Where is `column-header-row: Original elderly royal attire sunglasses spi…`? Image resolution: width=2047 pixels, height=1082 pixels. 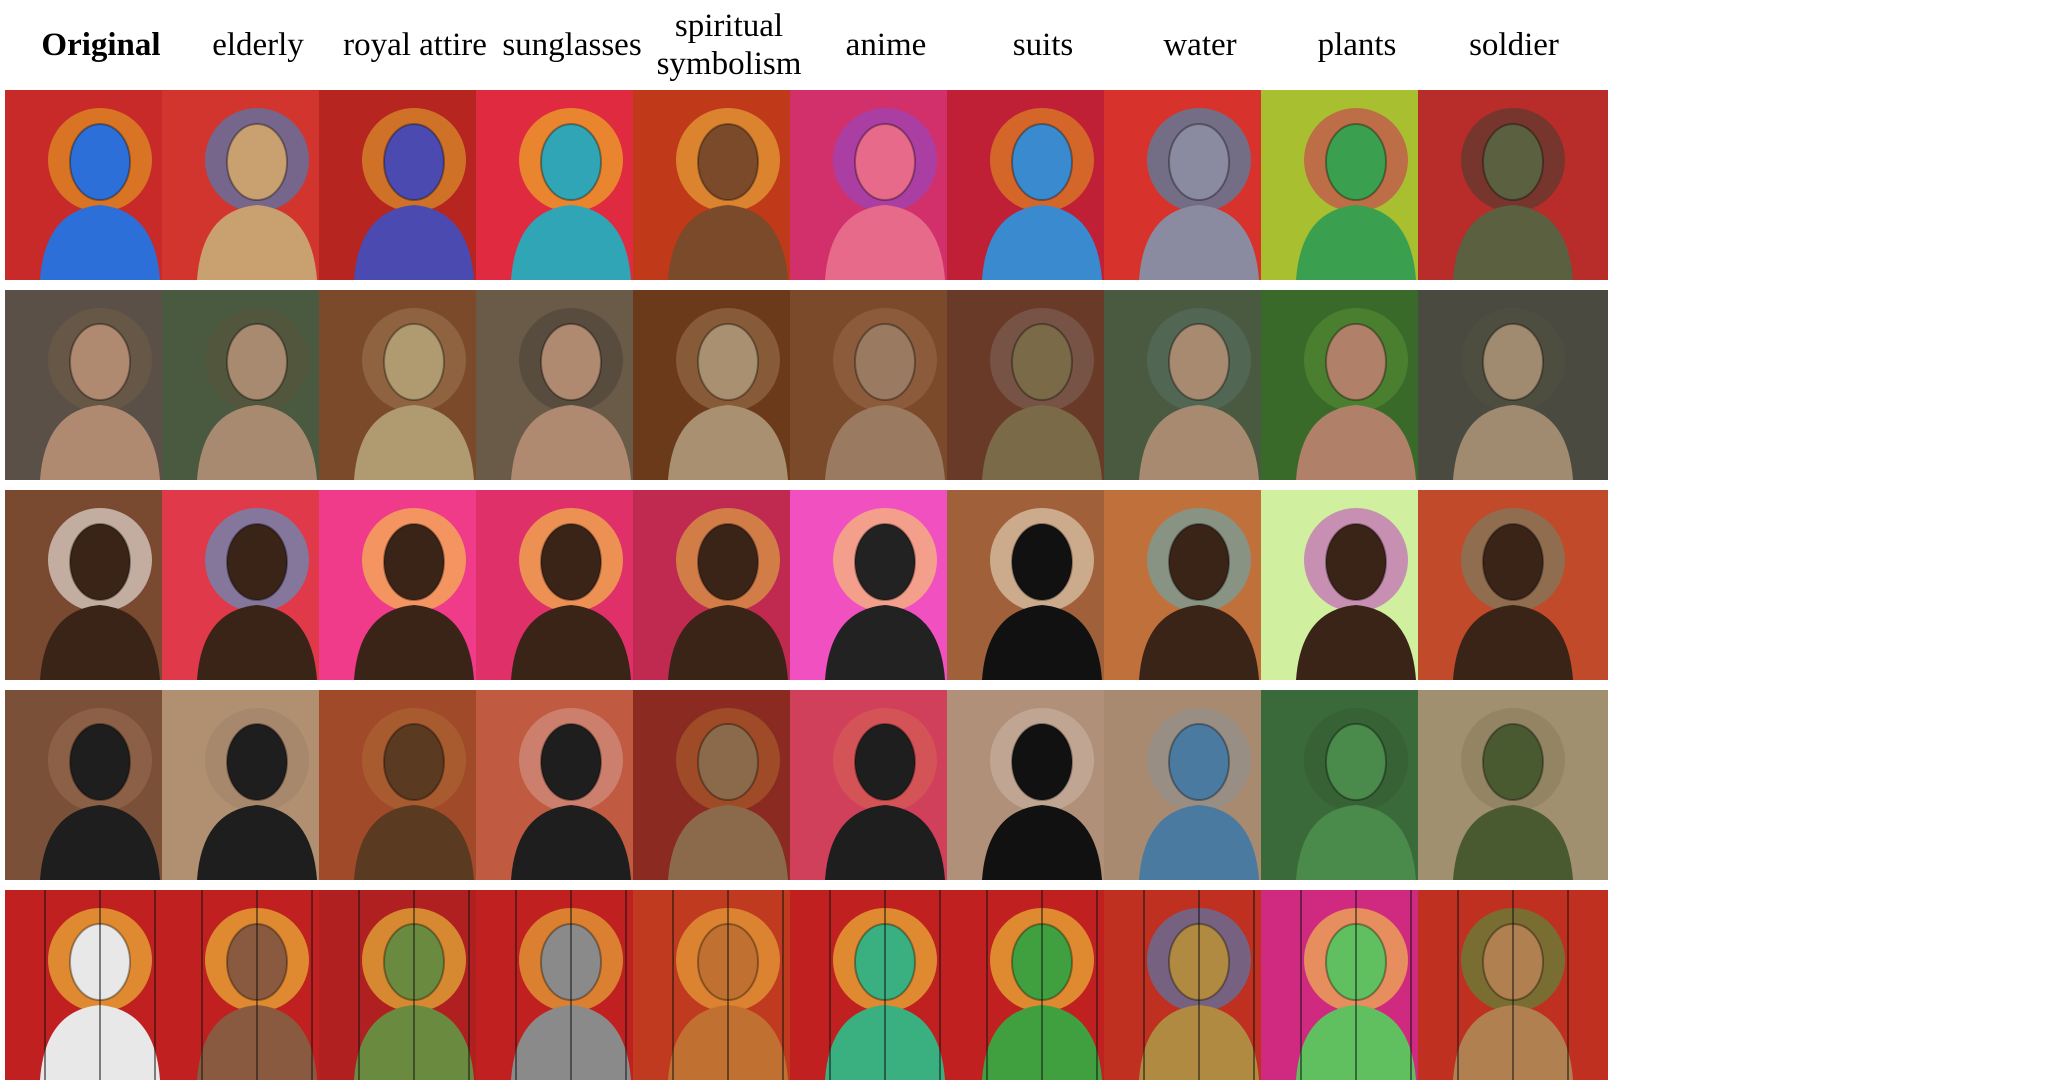
column-header-row: Original elderly royal attire sunglasses spi… is located at coordinates (1023, 45).